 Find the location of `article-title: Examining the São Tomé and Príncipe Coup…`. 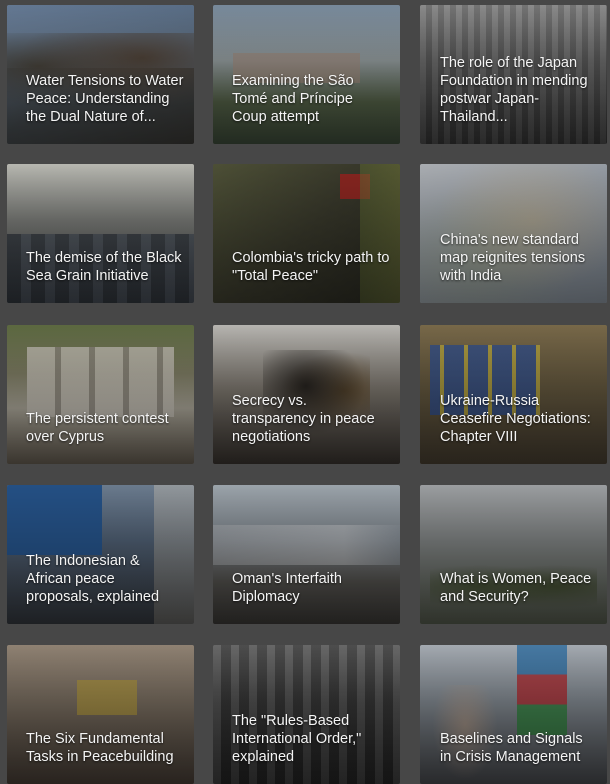

article-title: Examining the São Tomé and Príncipe Coup… is located at coordinates (293, 99).